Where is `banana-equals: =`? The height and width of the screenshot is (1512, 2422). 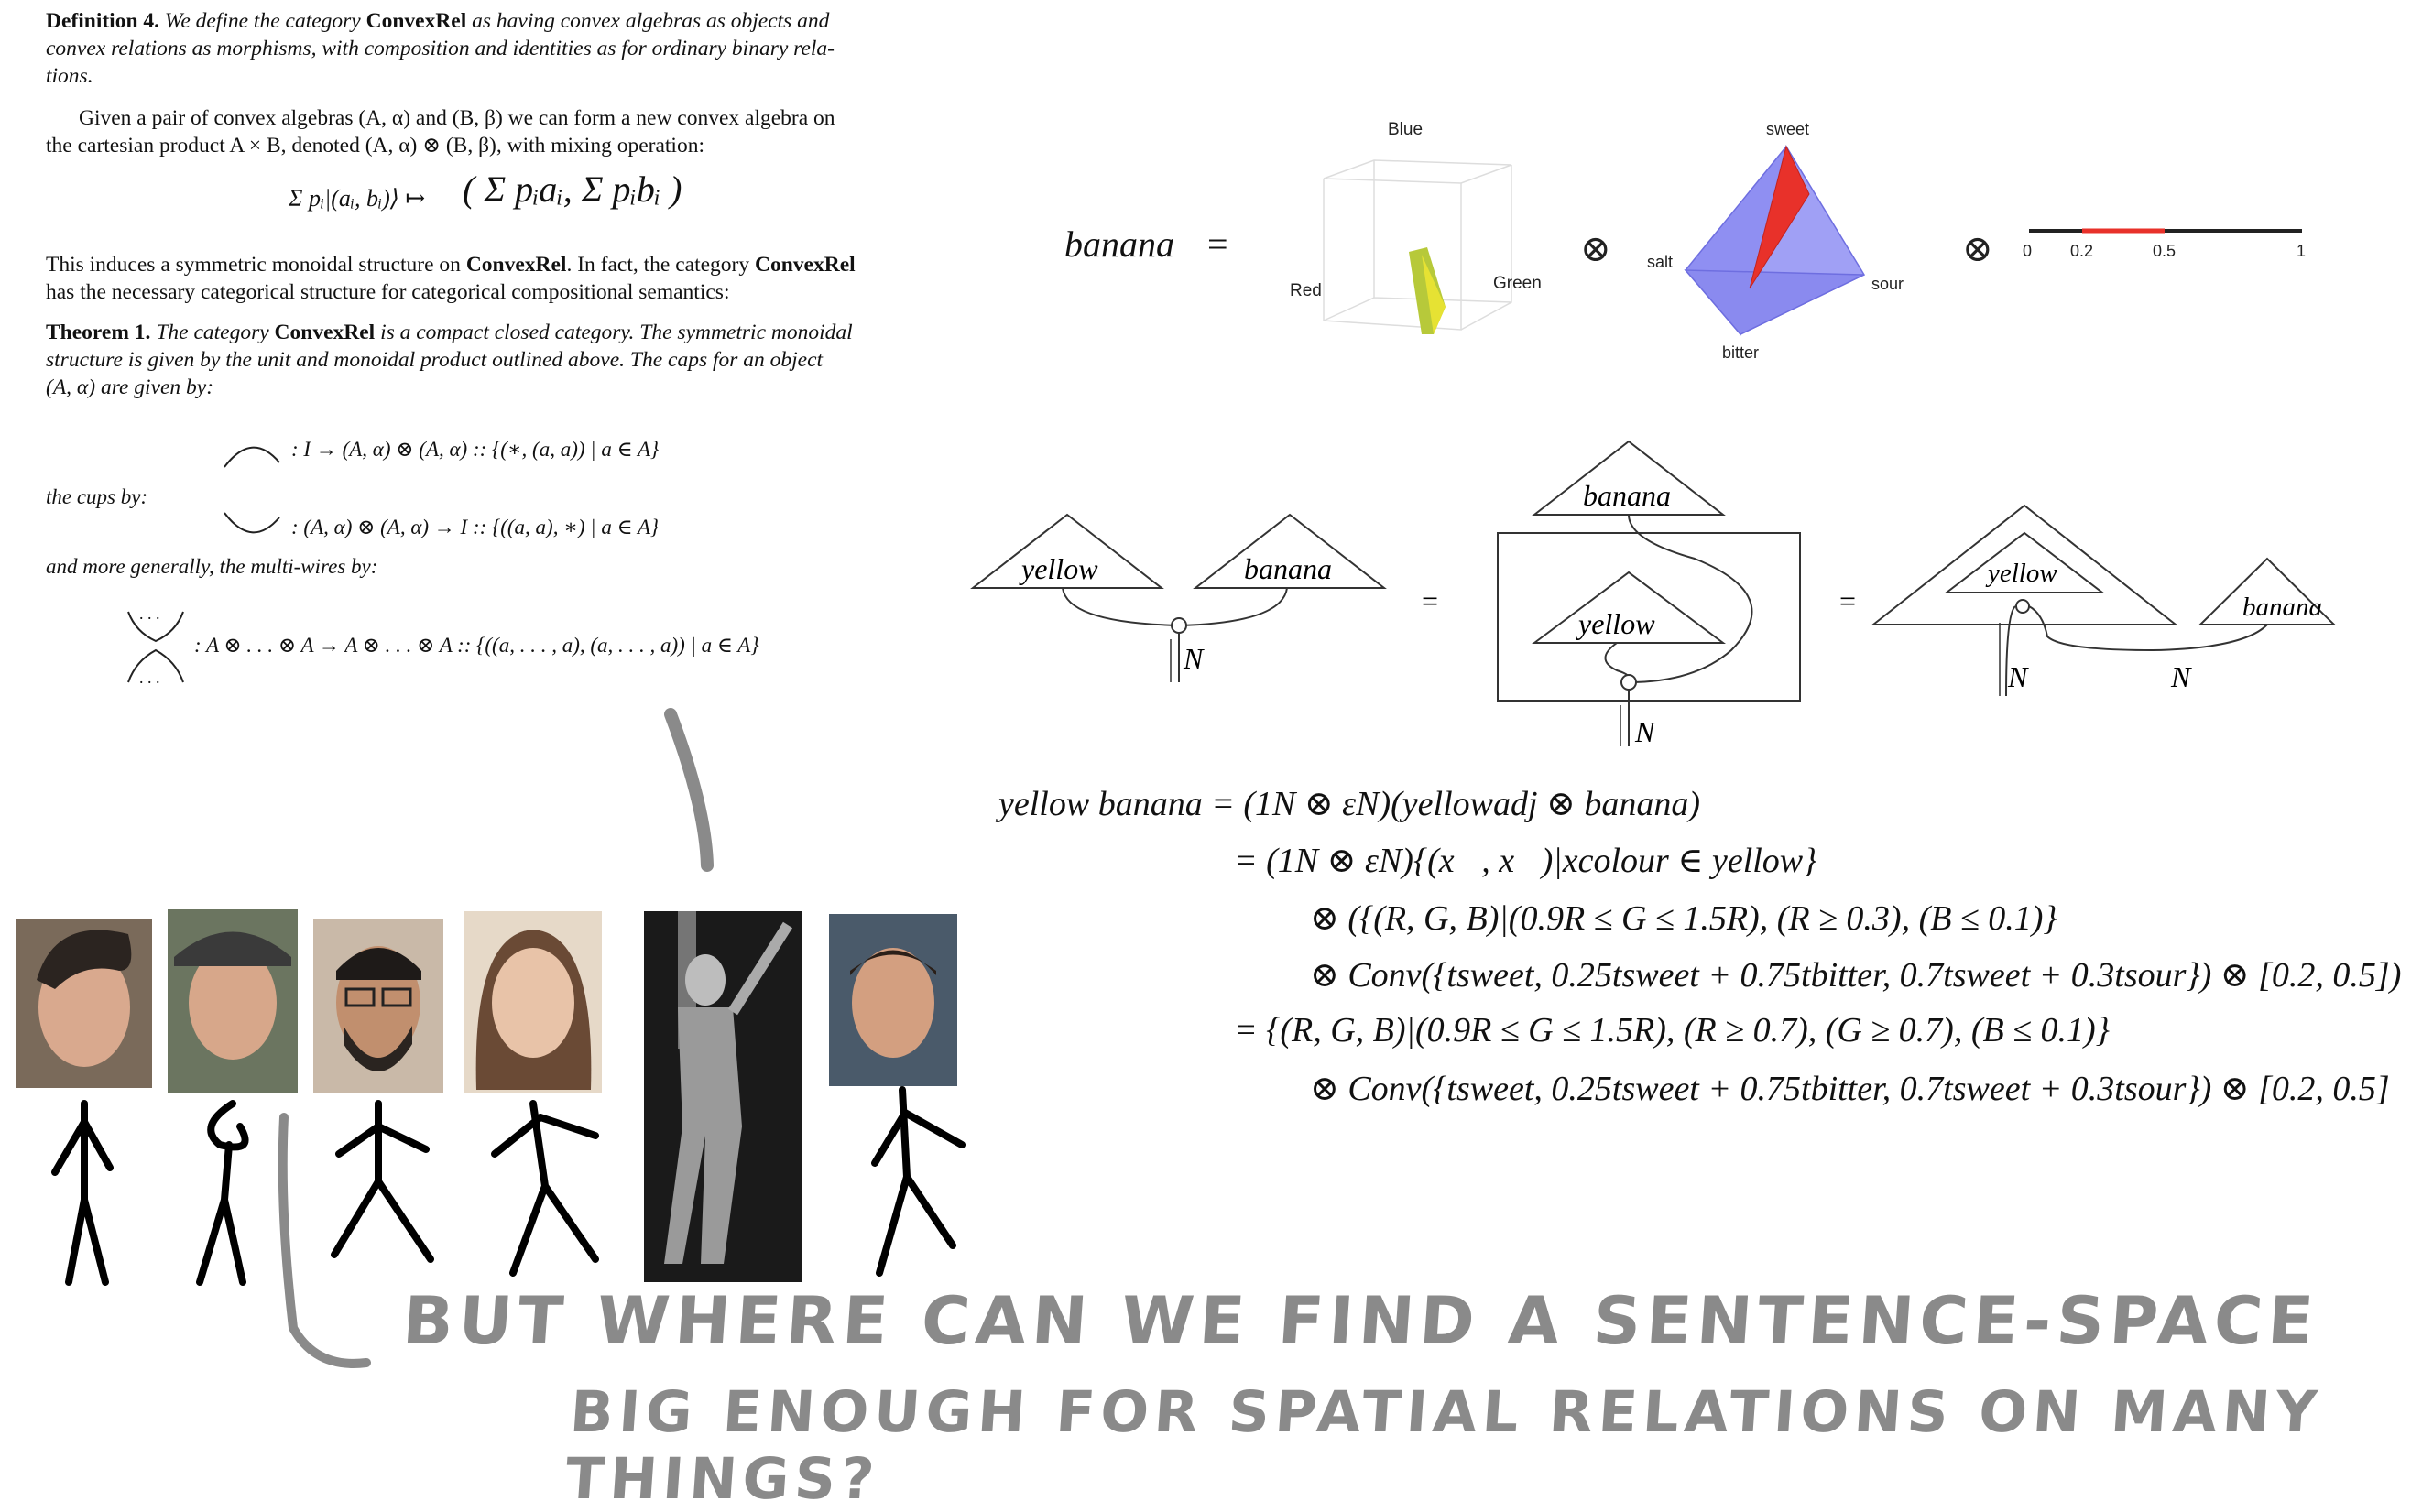
banana-equals: = is located at coordinates (1217, 244).